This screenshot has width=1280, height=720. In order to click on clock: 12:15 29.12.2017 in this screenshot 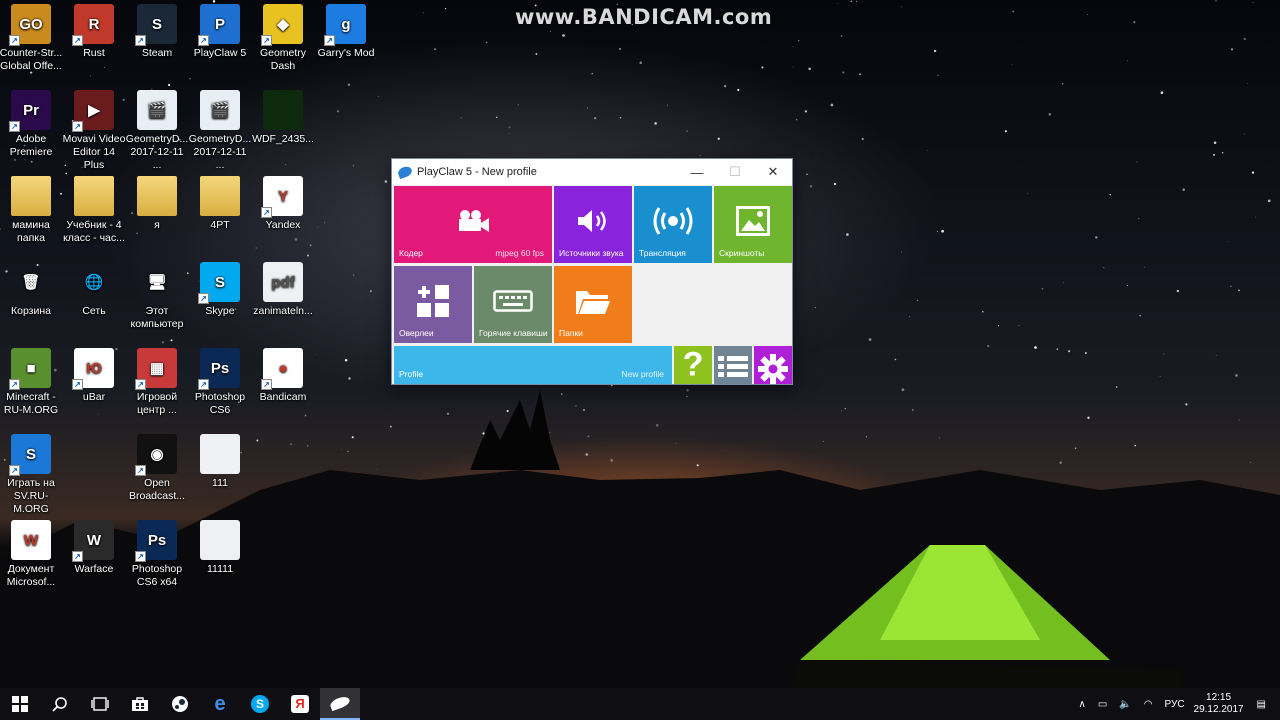, I will do `click(1219, 704)`.